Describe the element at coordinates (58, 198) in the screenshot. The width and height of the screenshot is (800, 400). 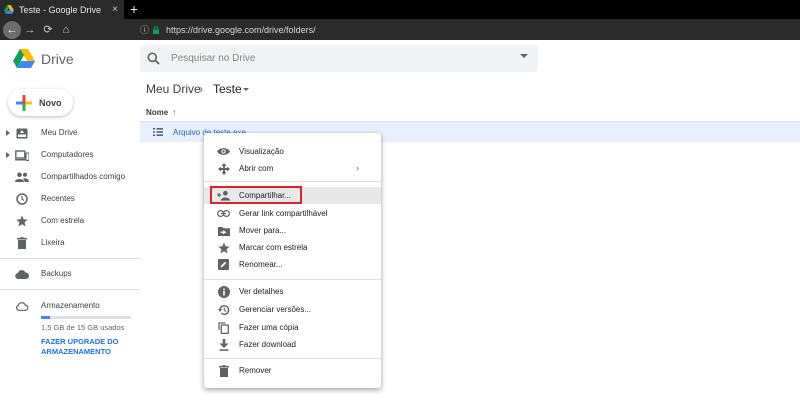
I see `sidebar-item-label: Recentes` at that location.